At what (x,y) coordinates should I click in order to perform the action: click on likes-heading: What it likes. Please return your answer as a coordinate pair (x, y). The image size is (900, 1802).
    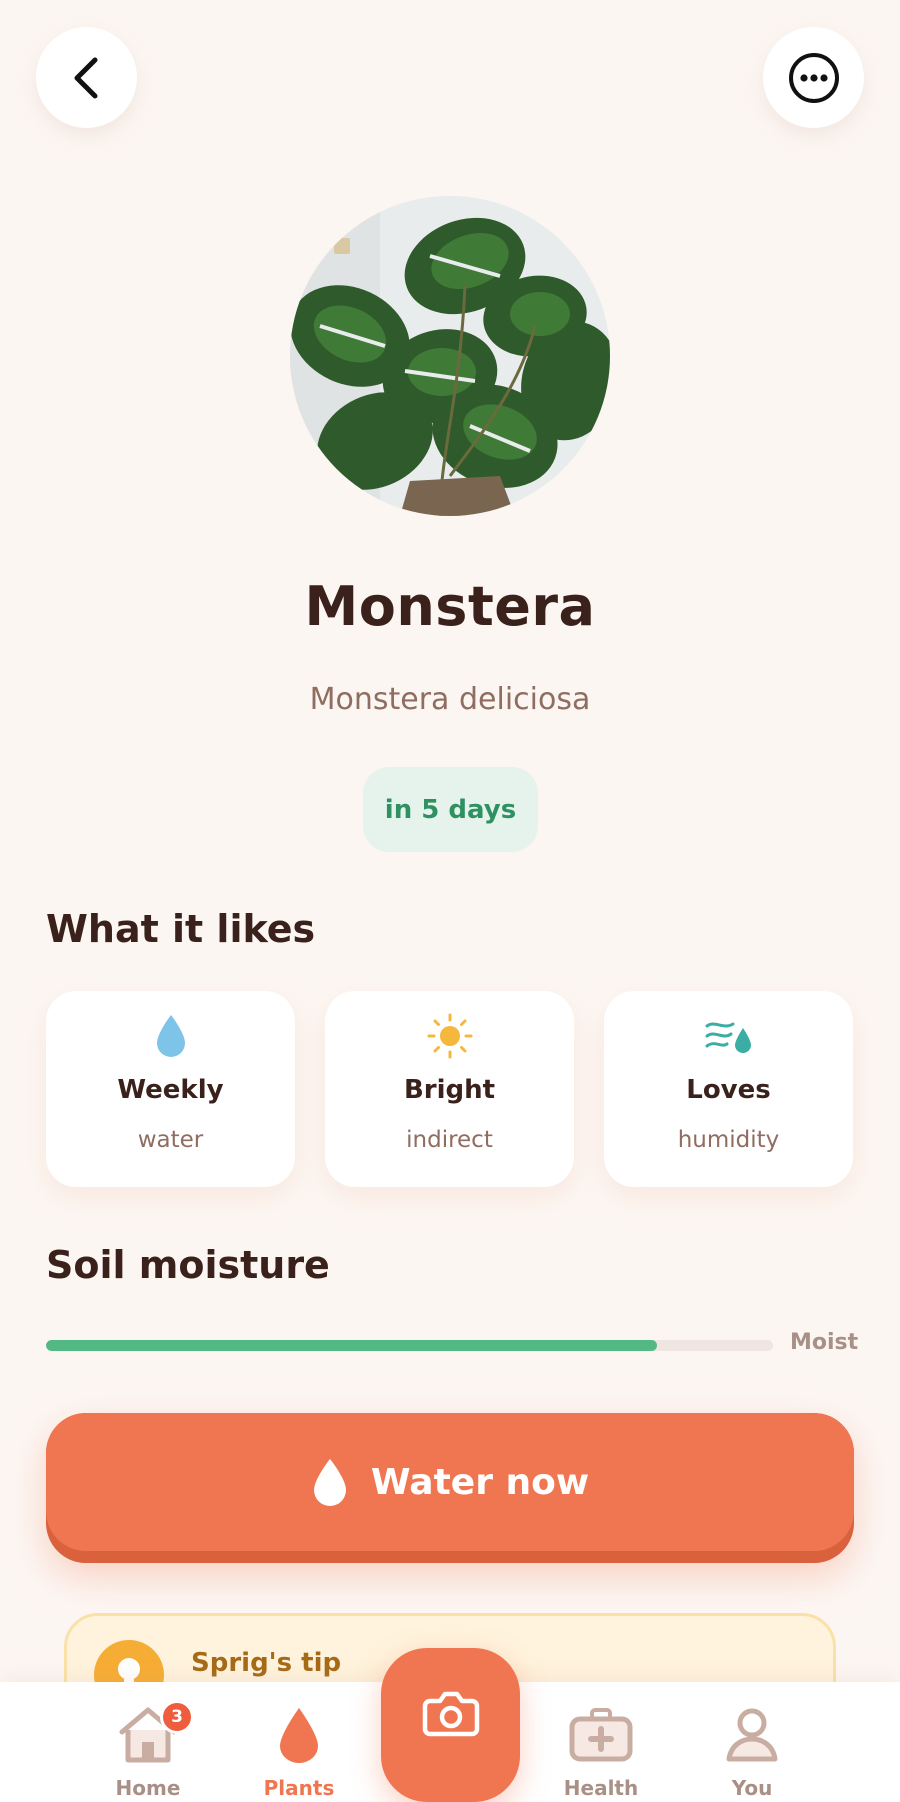
    Looking at the image, I should click on (181, 929).